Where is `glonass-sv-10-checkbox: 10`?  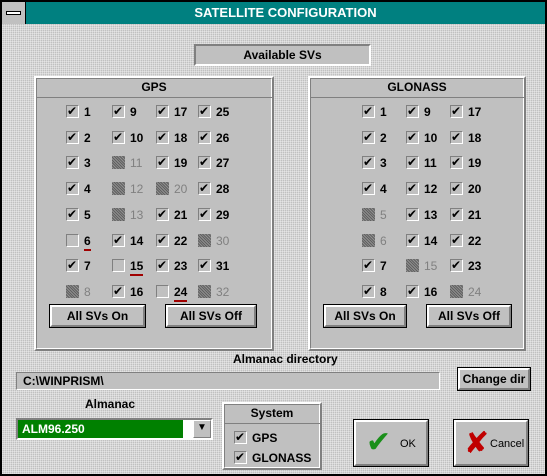
glonass-sv-10-checkbox: 10 is located at coordinates (428, 138).